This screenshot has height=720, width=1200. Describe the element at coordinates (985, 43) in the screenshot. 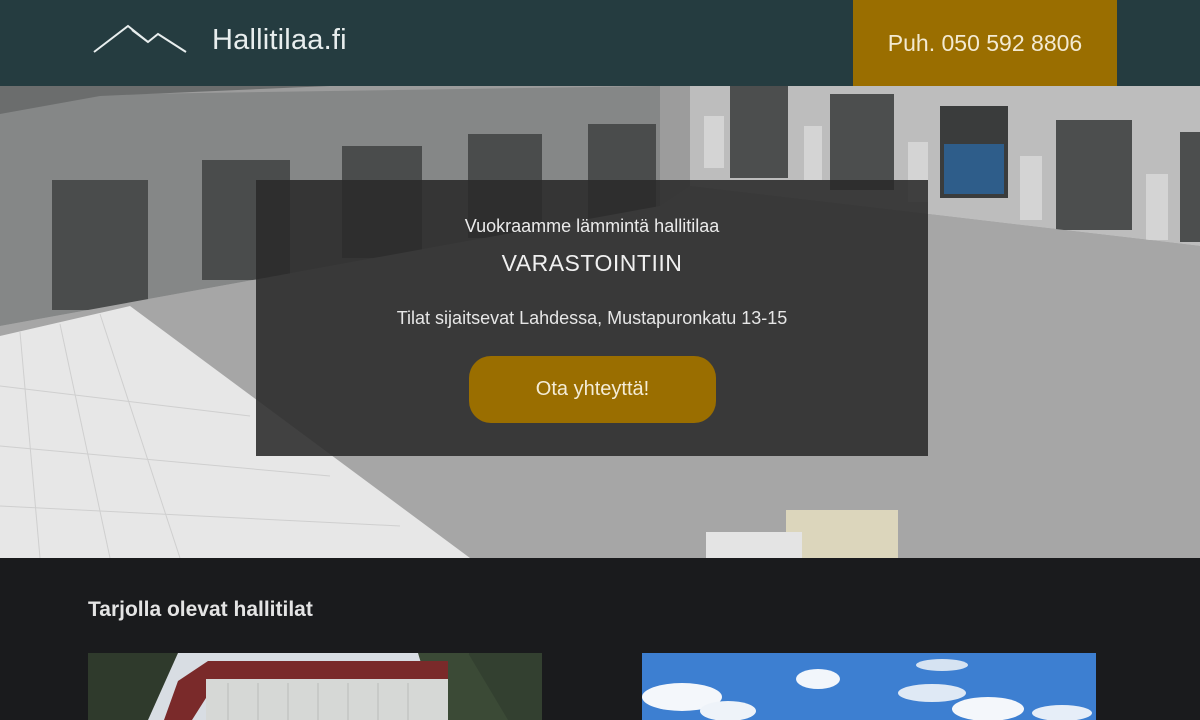

I see `phone-button: Puh. 050 592 8806` at that location.